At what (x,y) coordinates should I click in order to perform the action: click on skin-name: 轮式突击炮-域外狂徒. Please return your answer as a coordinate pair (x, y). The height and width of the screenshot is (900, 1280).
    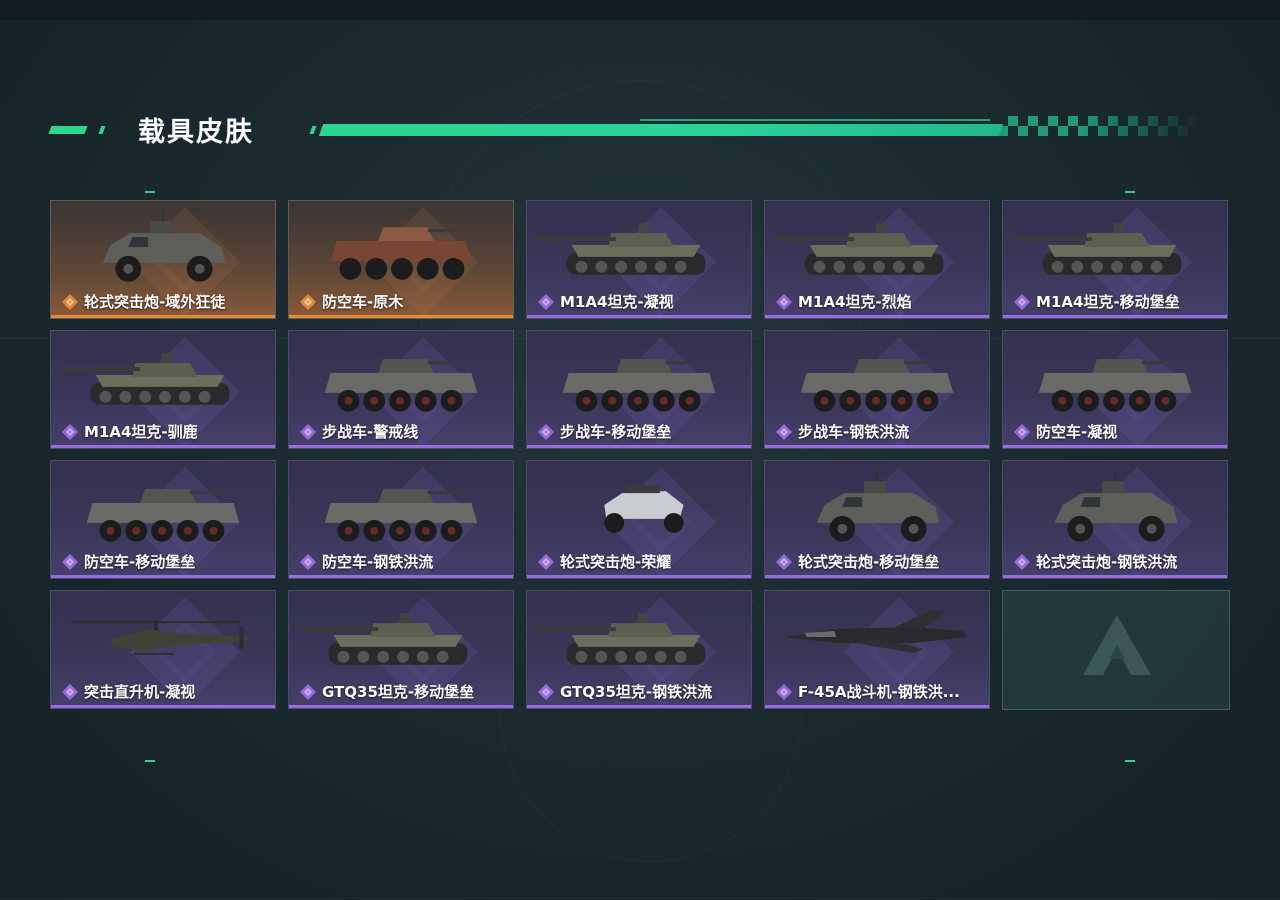
    Looking at the image, I should click on (155, 302).